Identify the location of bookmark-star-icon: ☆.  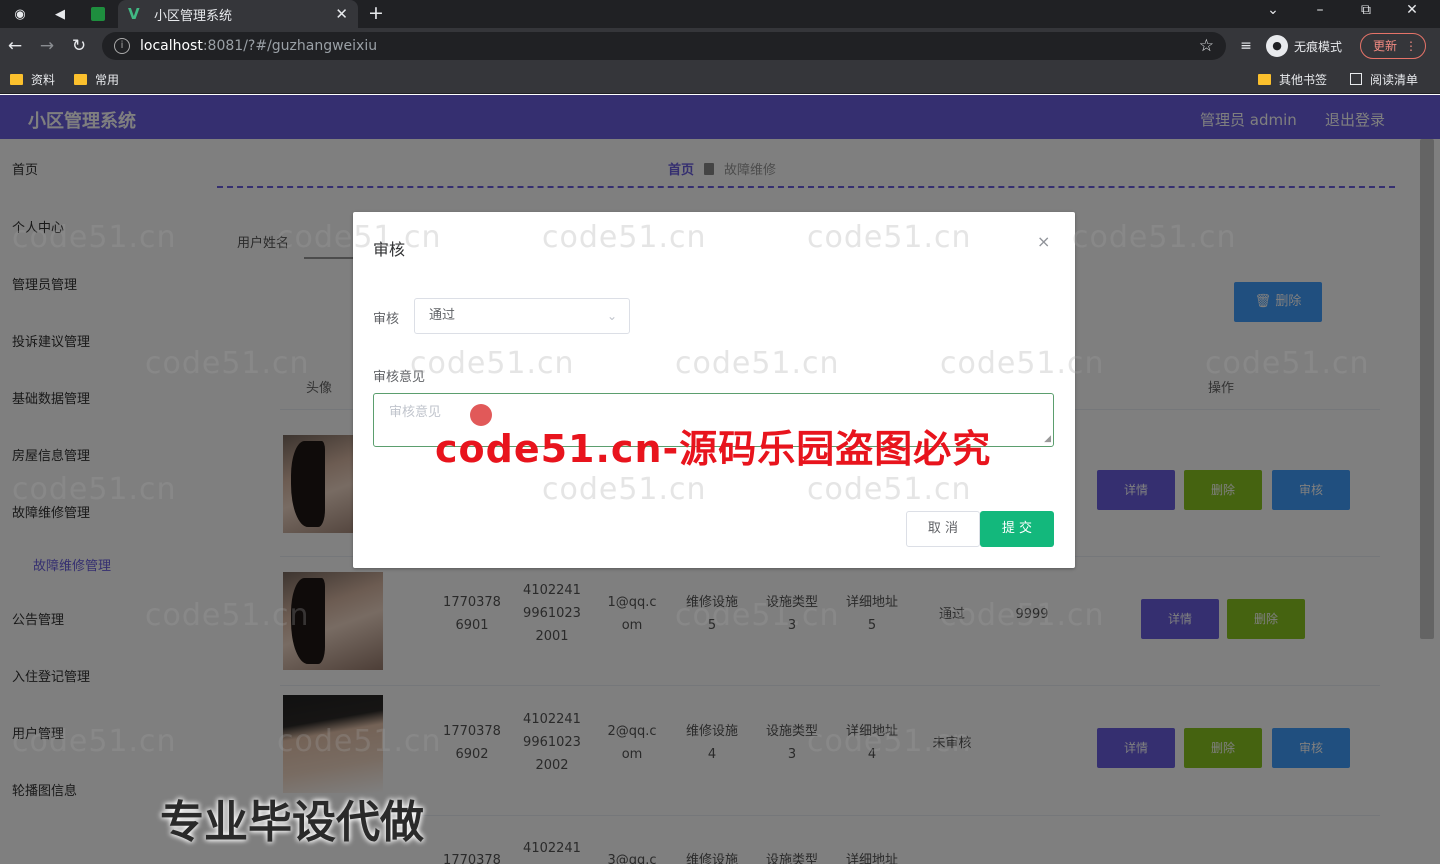
(1206, 46).